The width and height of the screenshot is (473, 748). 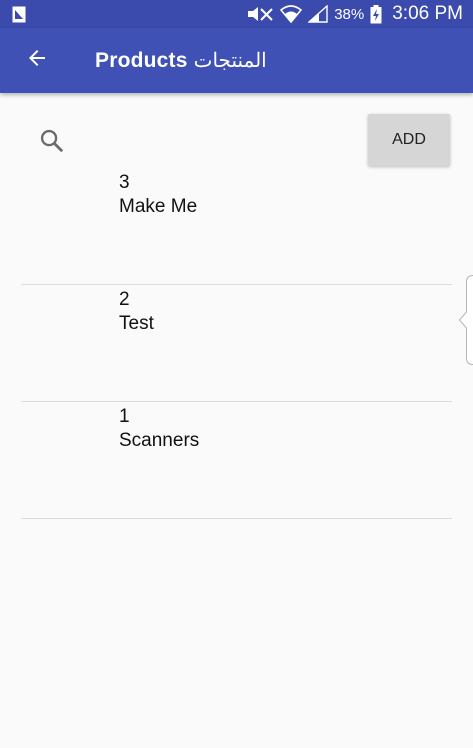 I want to click on mute-icon, so click(x=260, y=14).